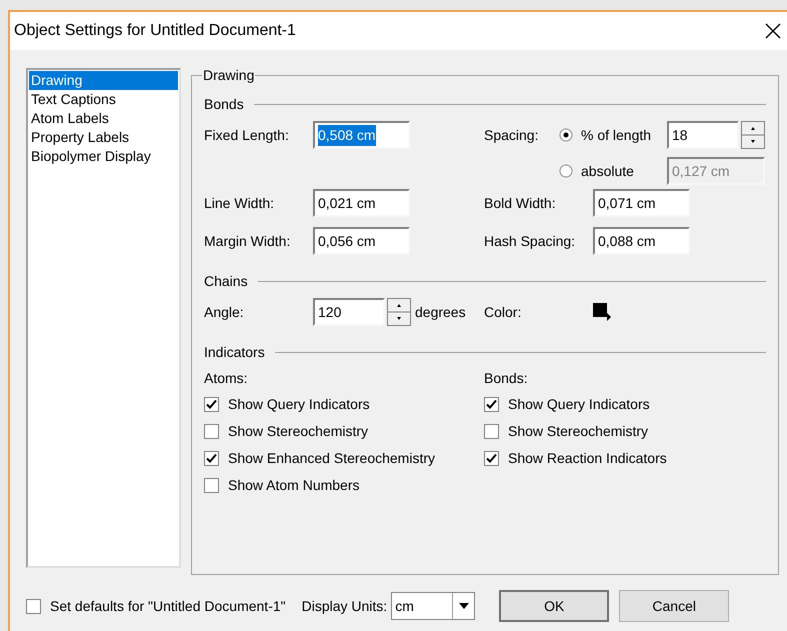 This screenshot has width=787, height=631. Describe the element at coordinates (294, 485) in the screenshot. I see `checkbox-label: Show Atom Numbers` at that location.